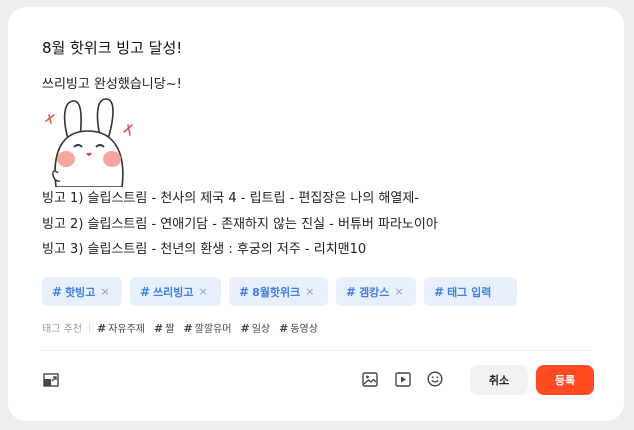 The width and height of the screenshot is (634, 430). I want to click on post-title: 8월 핫위크 빙고 달성!, so click(112, 47).